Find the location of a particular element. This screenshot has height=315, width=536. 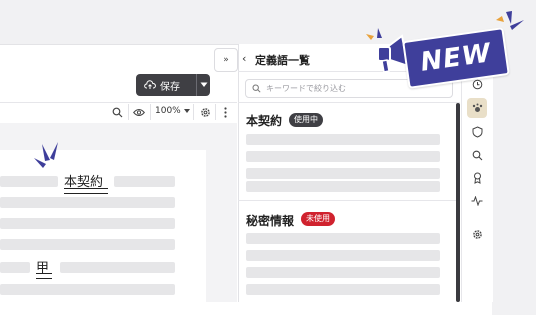

cloud-upload-icon is located at coordinates (150, 84).